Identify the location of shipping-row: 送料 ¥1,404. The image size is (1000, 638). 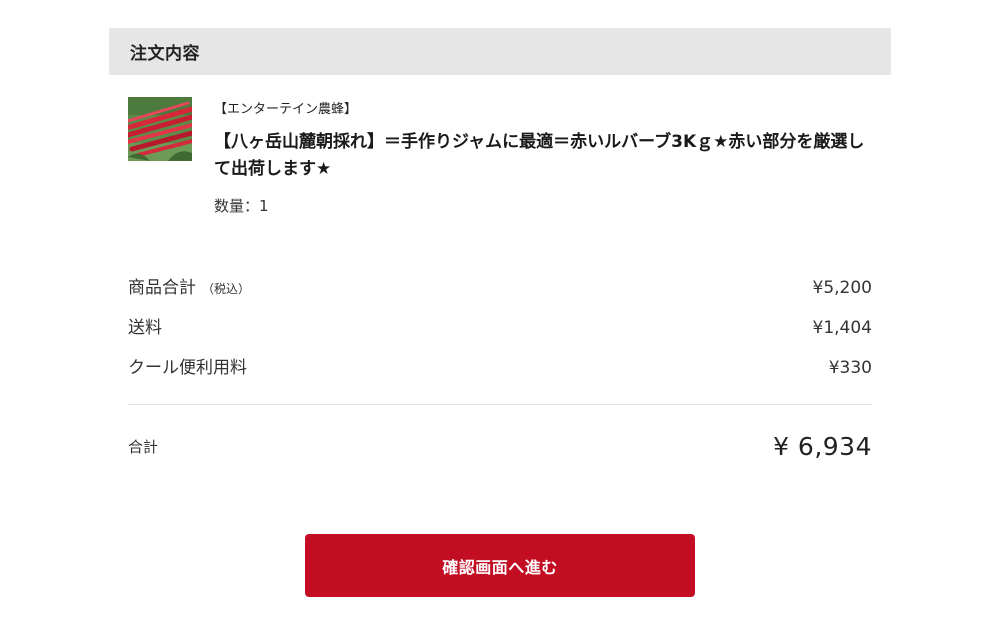
(500, 325).